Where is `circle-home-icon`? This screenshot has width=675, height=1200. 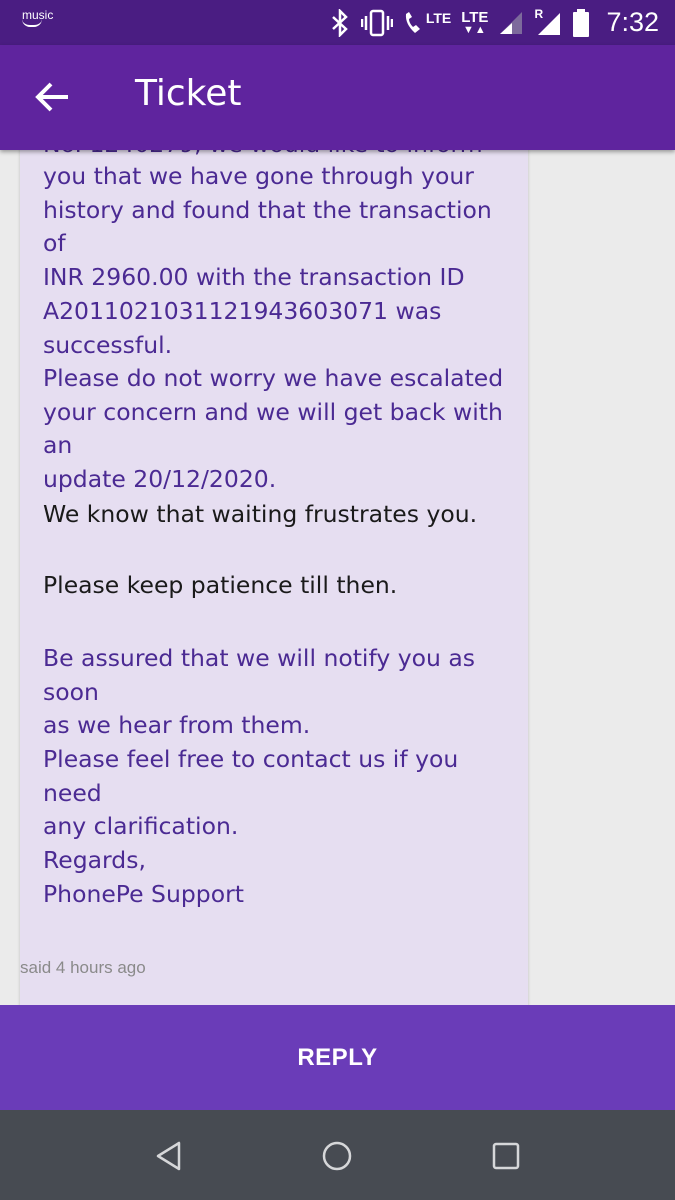 circle-home-icon is located at coordinates (337, 1156).